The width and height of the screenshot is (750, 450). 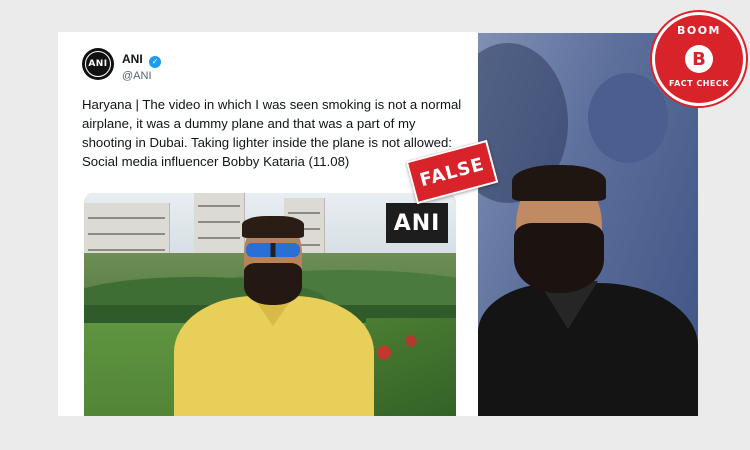 I want to click on person-beard, so click(x=273, y=284).